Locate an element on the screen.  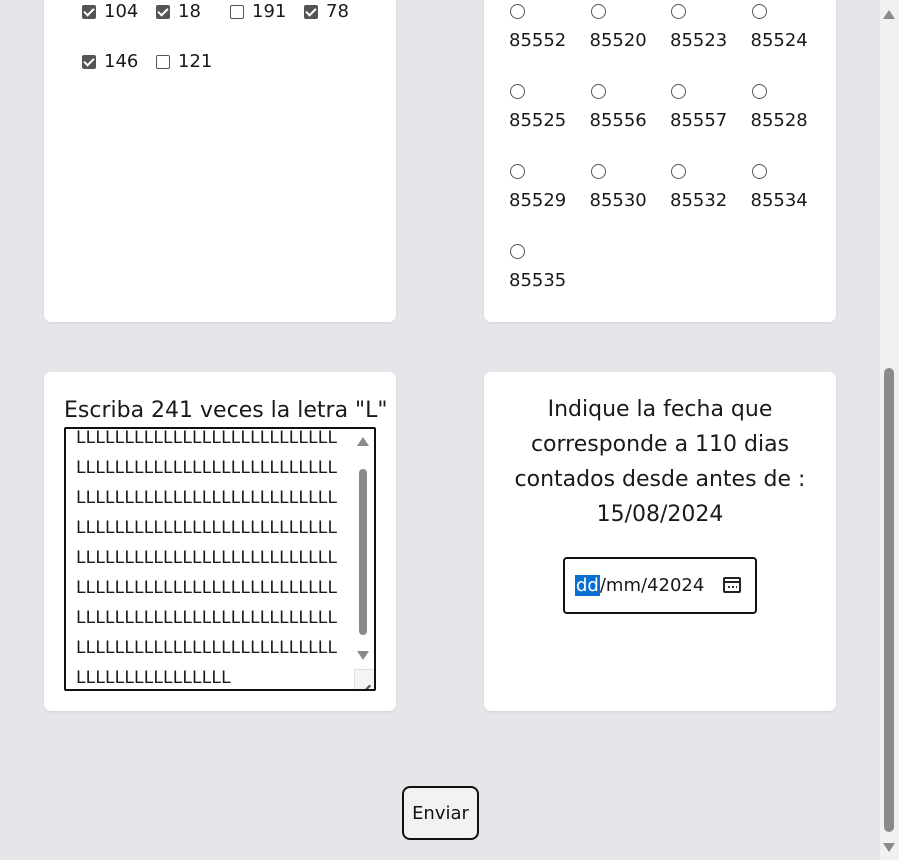
checkbox-label: 78 is located at coordinates (337, 11).